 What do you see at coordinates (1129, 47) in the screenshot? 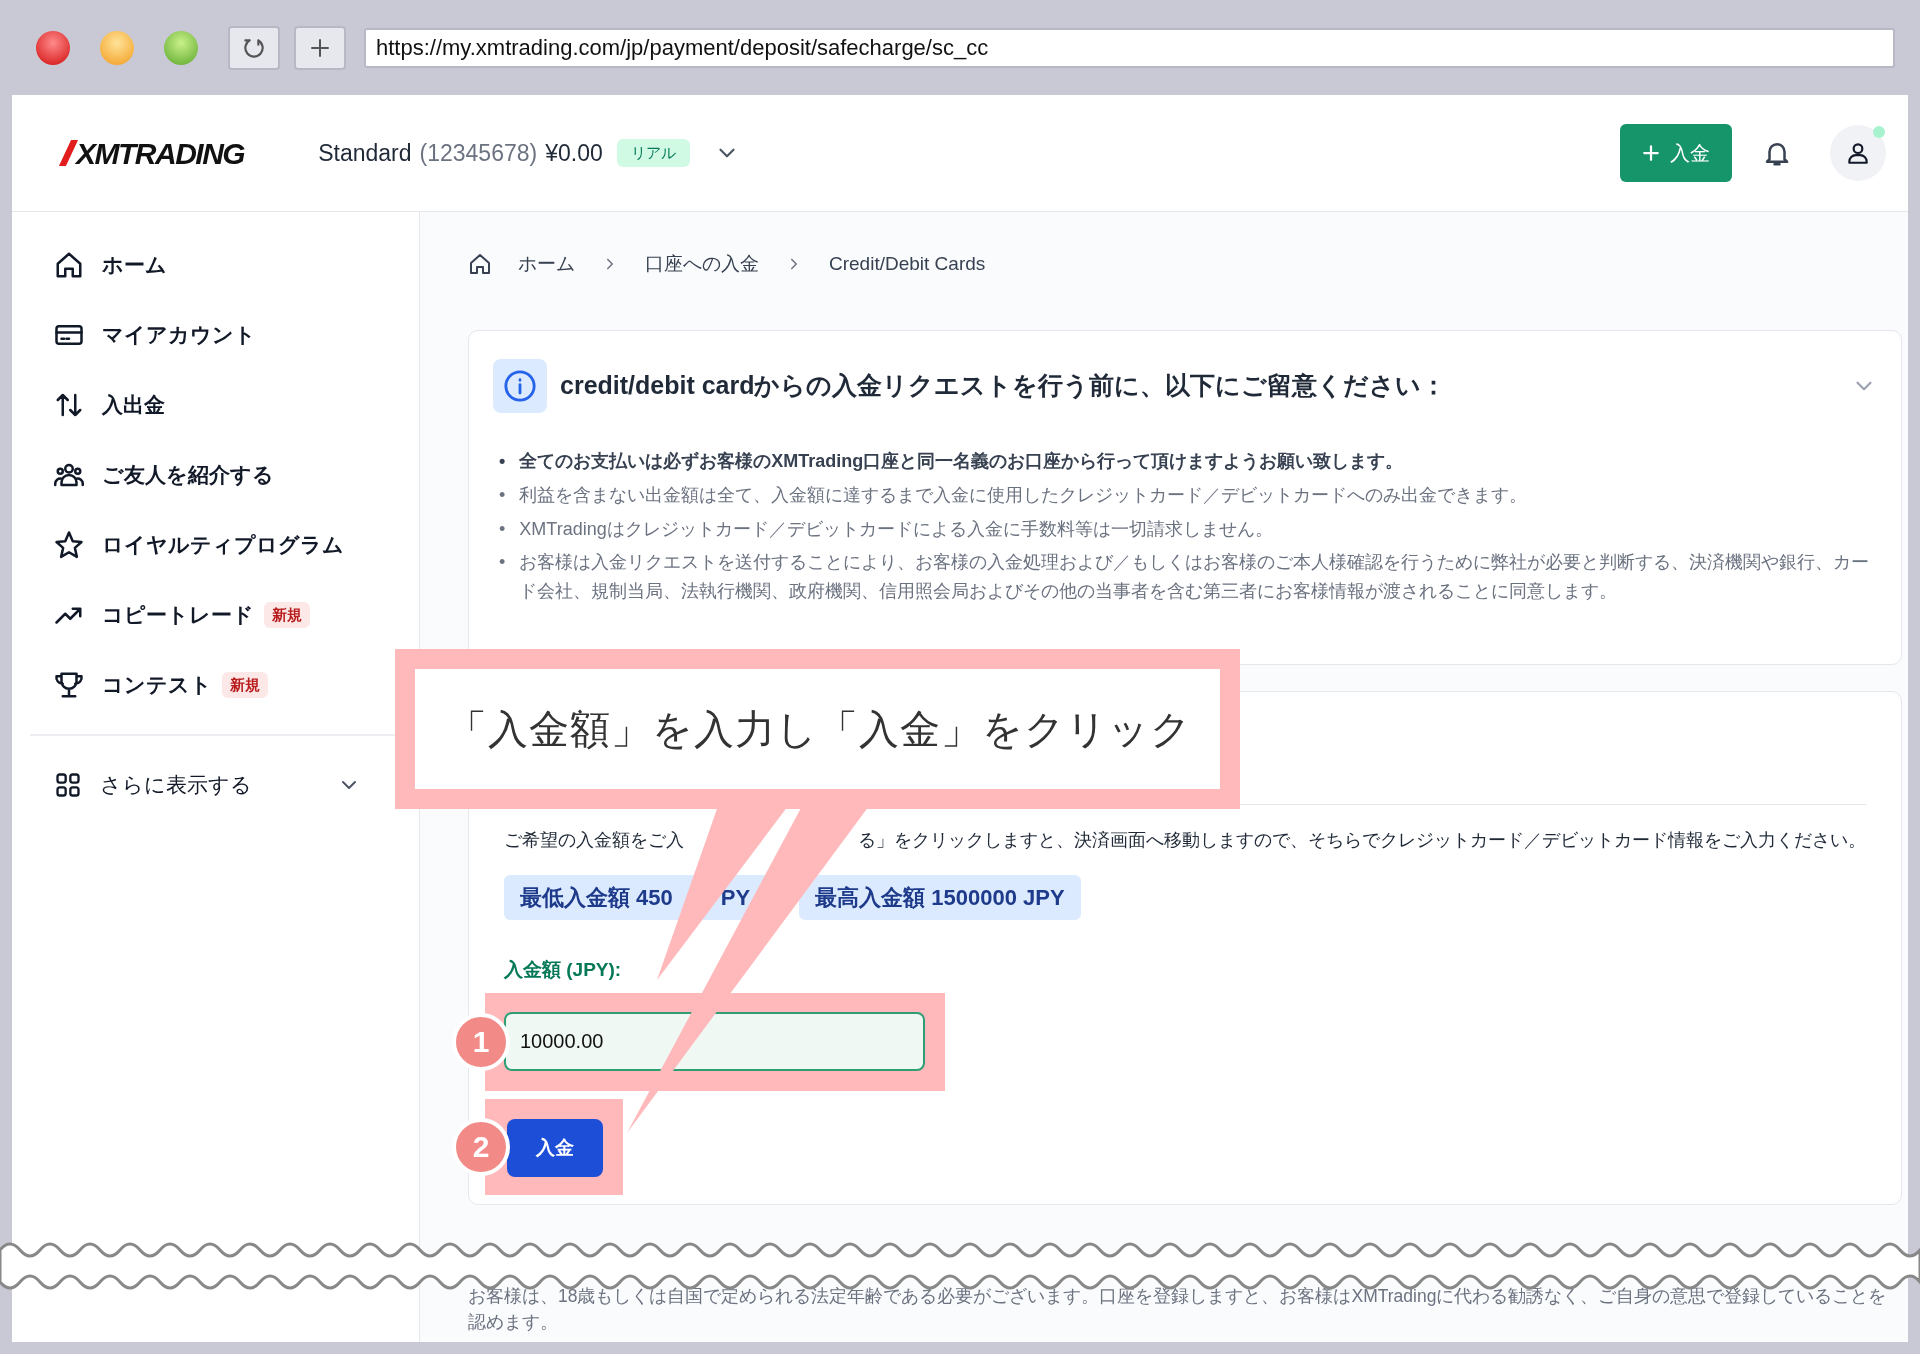
I see `address-bar: https://my.xmtrading.com/jp/payment/deposit/safecharge/sc_cc` at bounding box center [1129, 47].